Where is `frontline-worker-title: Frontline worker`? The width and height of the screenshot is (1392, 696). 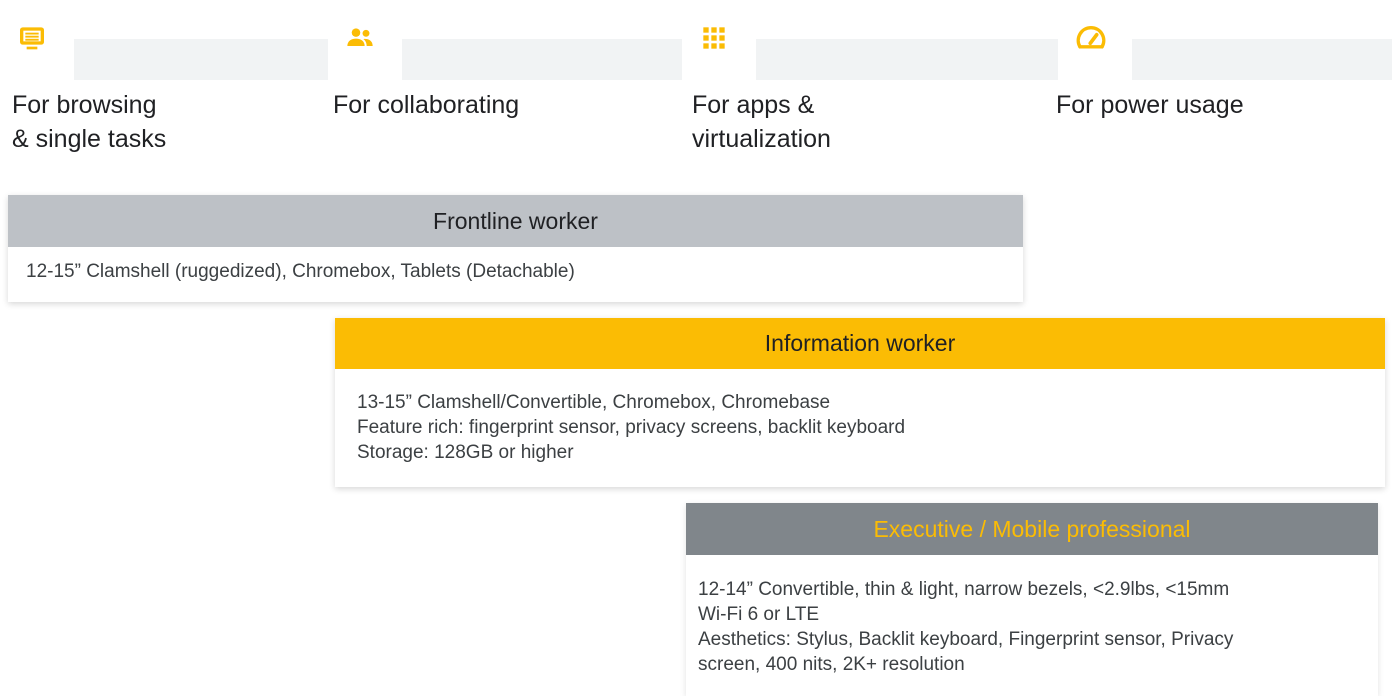 frontline-worker-title: Frontline worker is located at coordinates (515, 220).